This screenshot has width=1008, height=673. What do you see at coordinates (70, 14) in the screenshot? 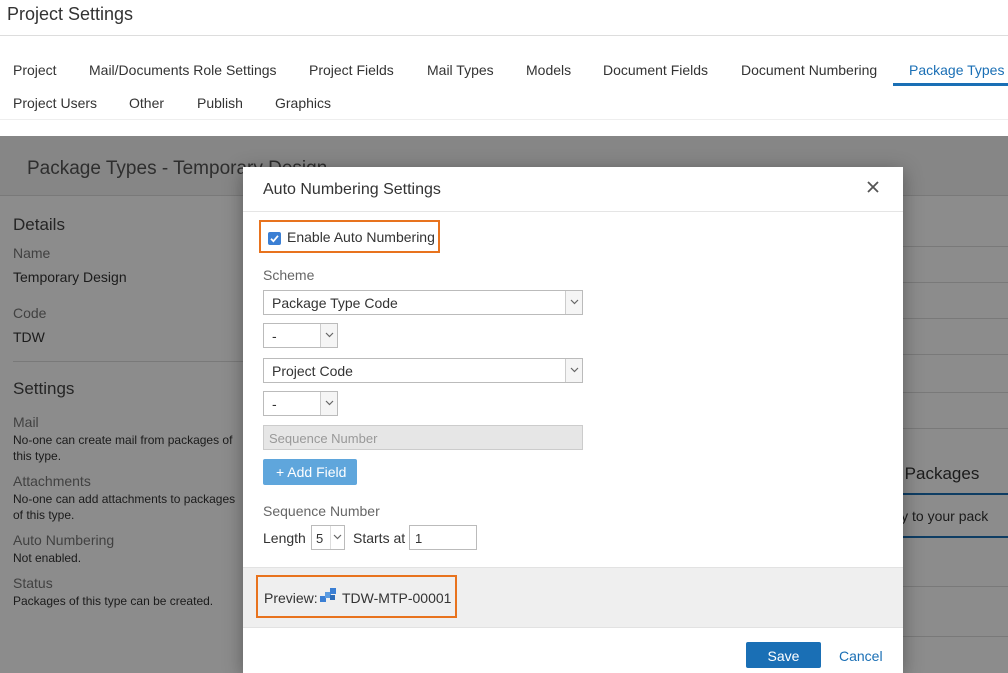
I see `page-title: Project Settings` at bounding box center [70, 14].